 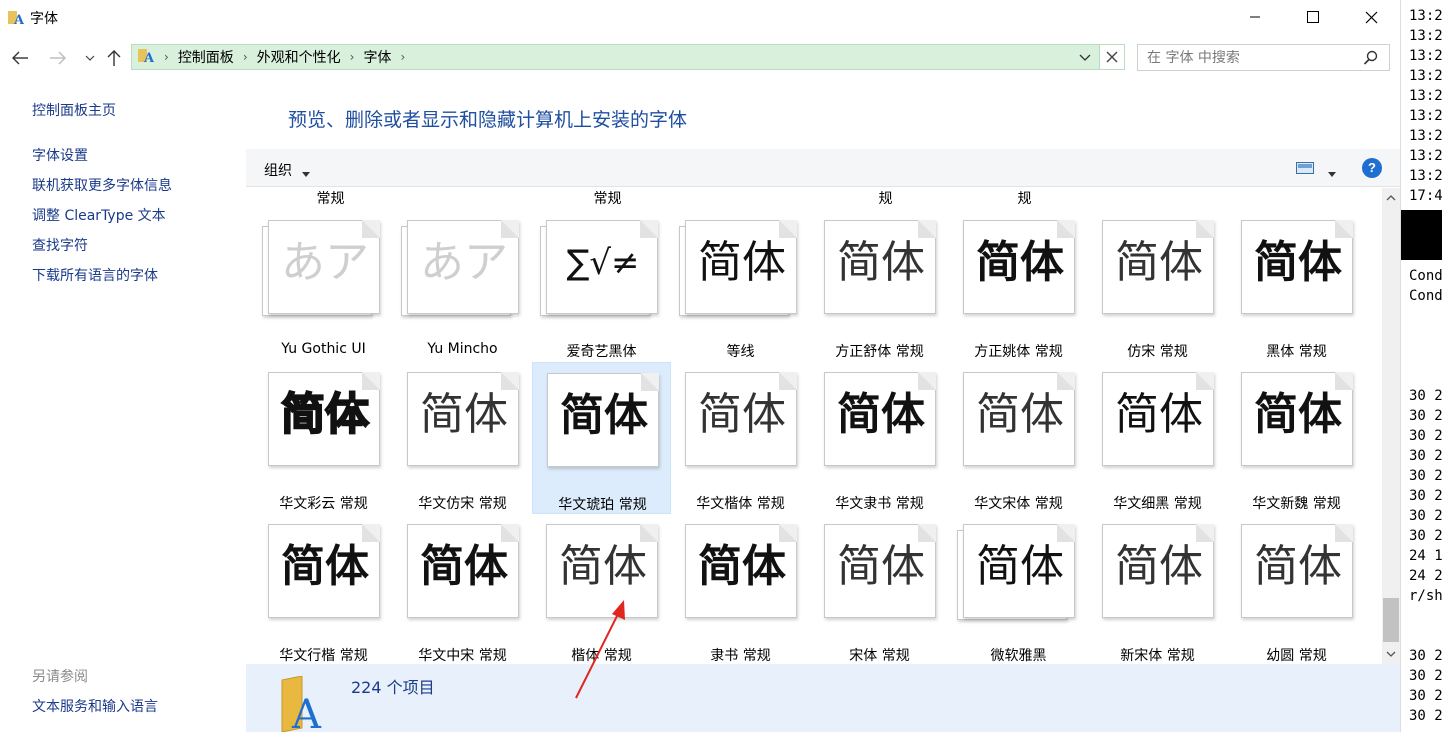 What do you see at coordinates (323, 438) in the screenshot?
I see `font-tile: 简体 华文彩云 常规` at bounding box center [323, 438].